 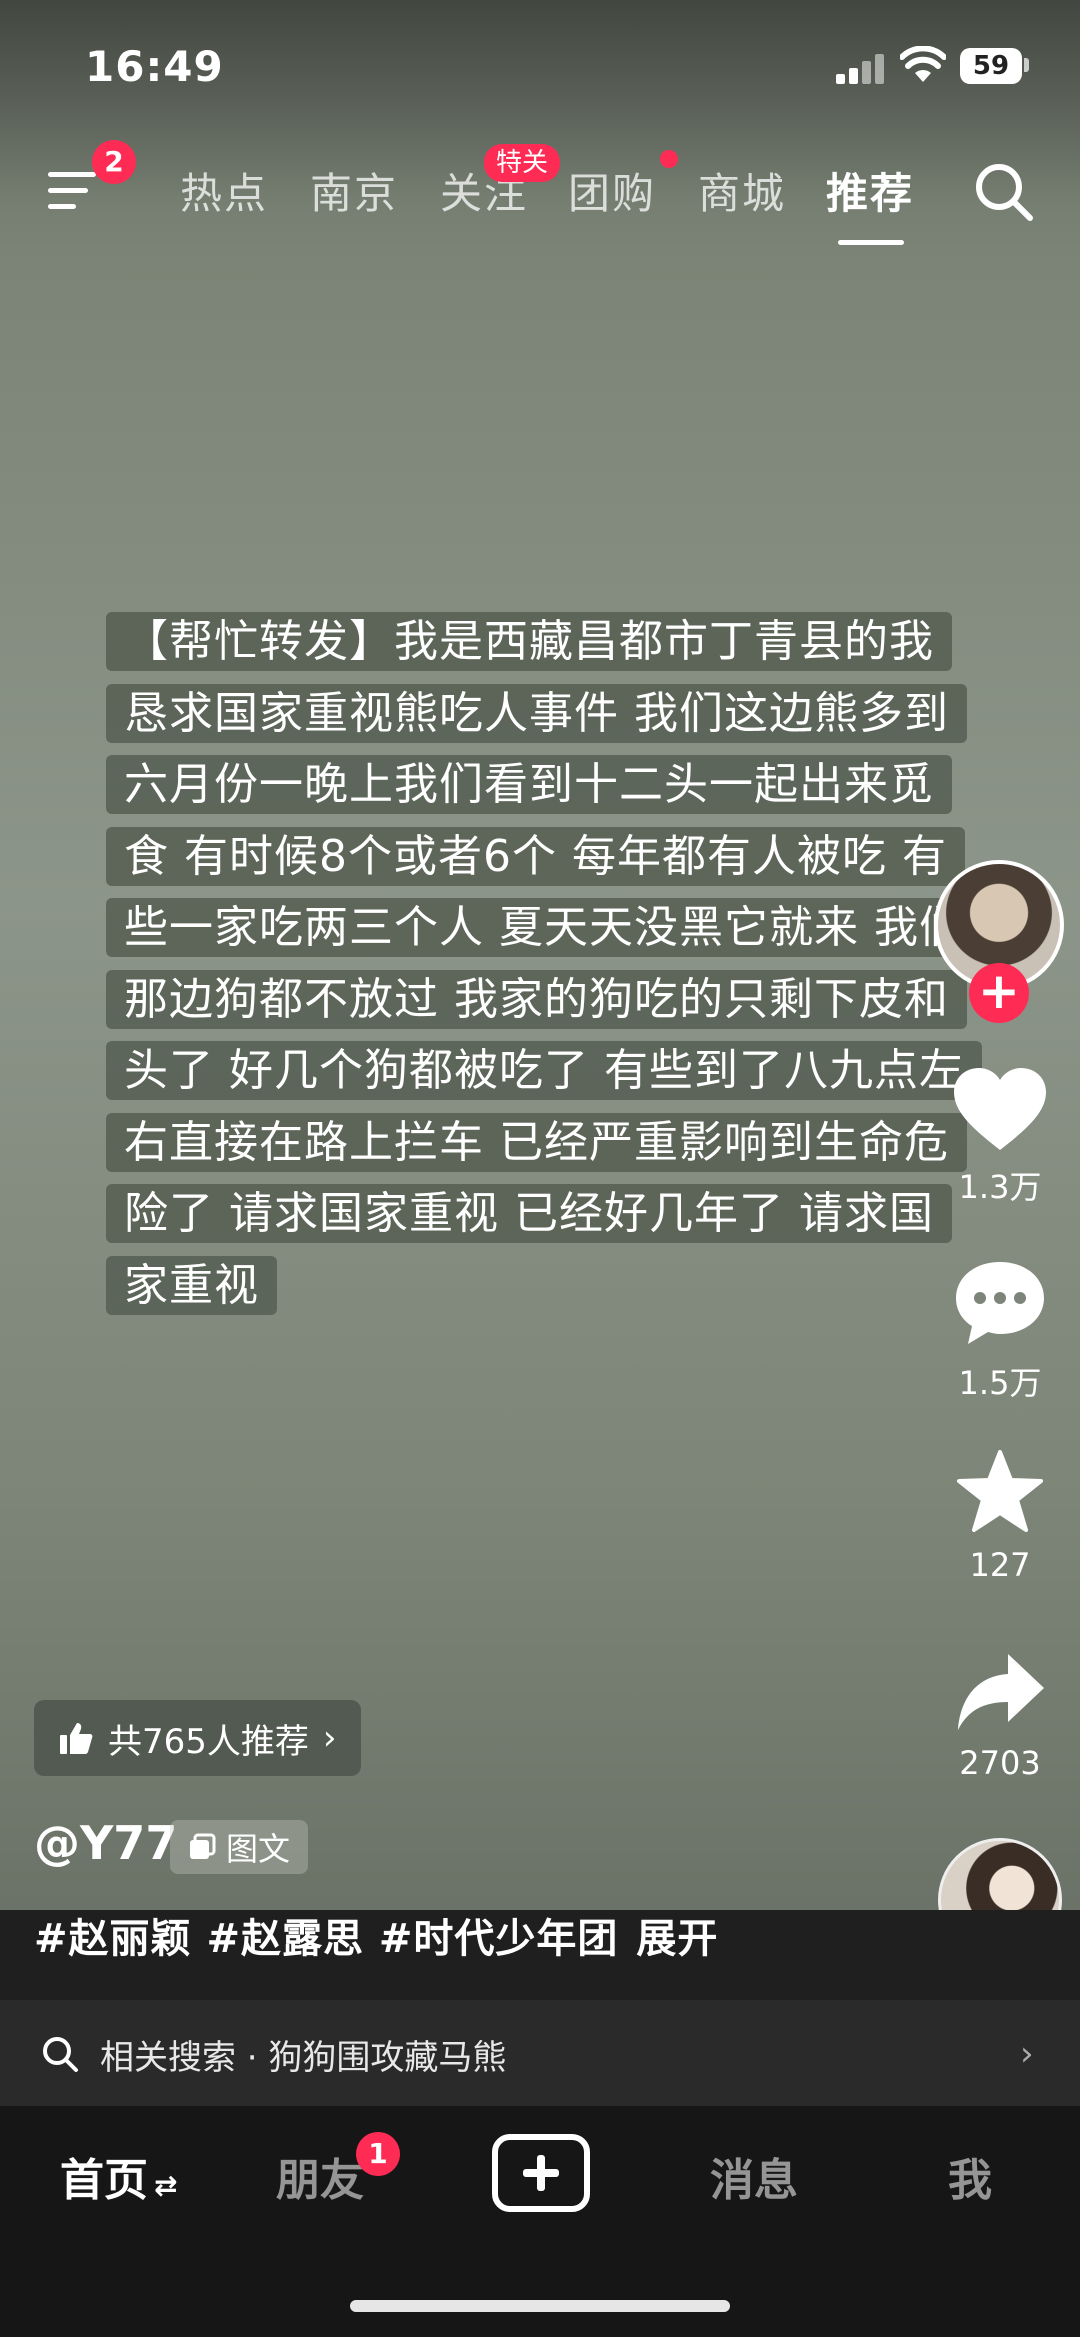 I want to click on search-icon-small, so click(x=60, y=2054).